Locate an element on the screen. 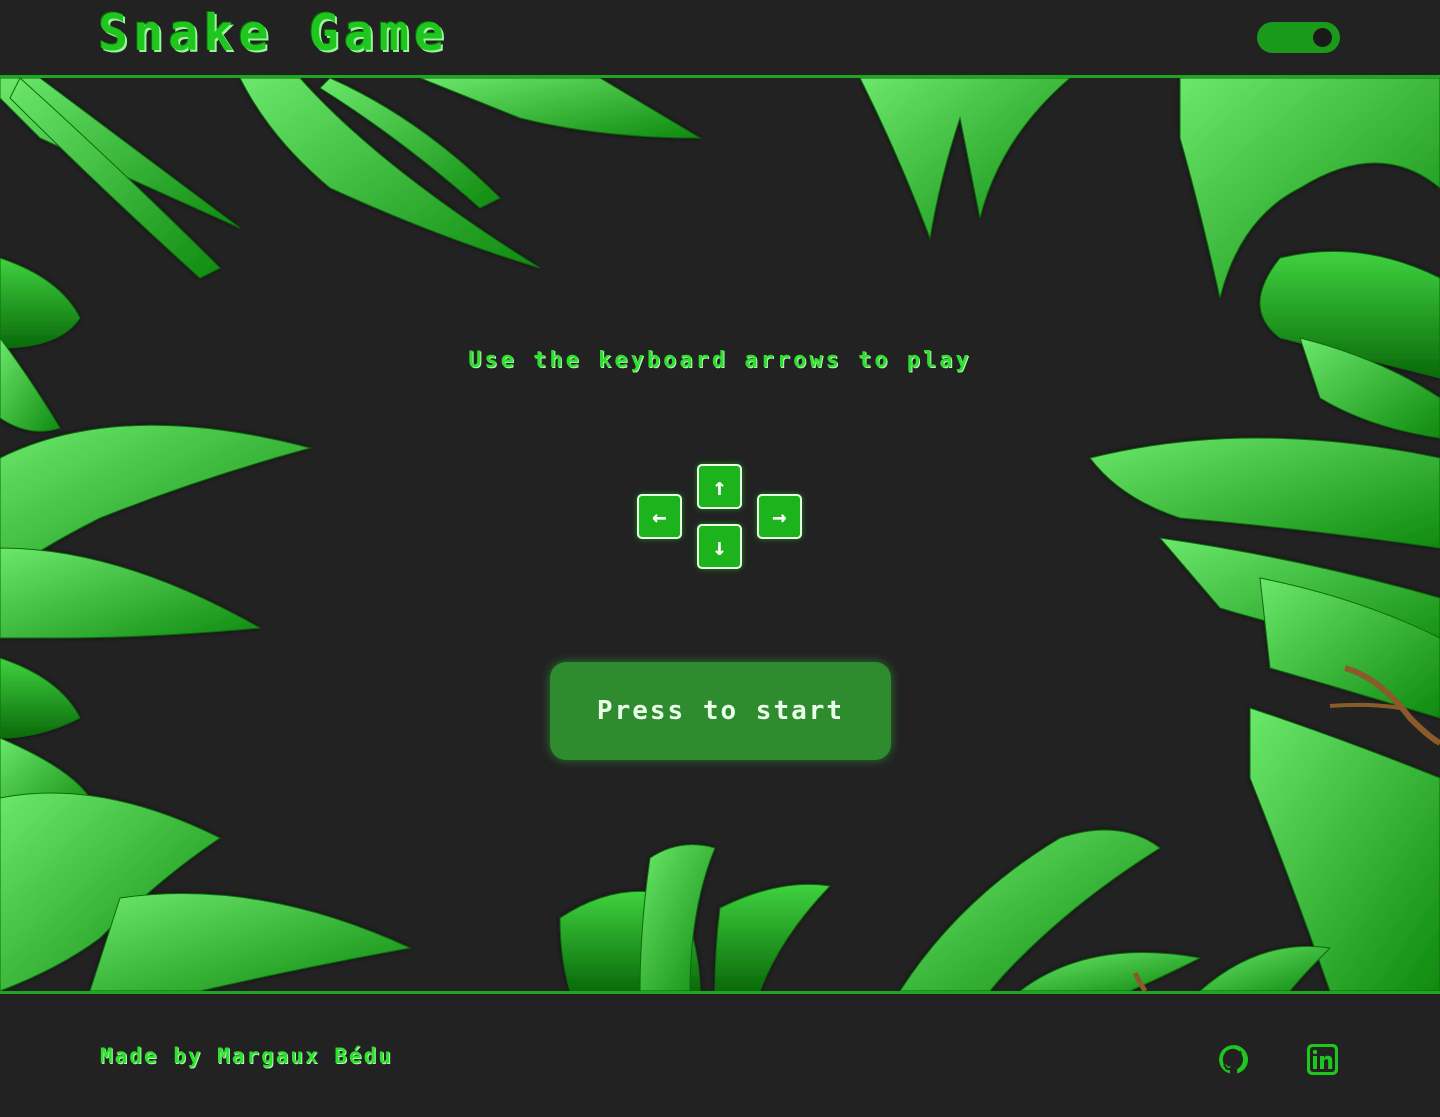 The image size is (1440, 1117). github-link is located at coordinates (1233, 1059).